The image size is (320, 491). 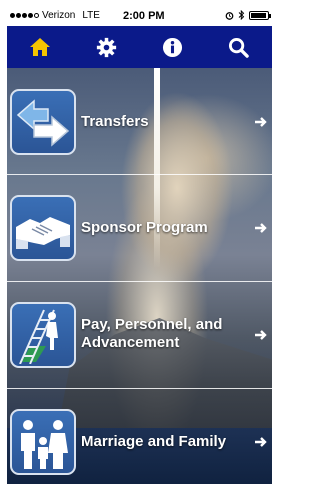 What do you see at coordinates (260, 15) in the screenshot?
I see `battery-icon` at bounding box center [260, 15].